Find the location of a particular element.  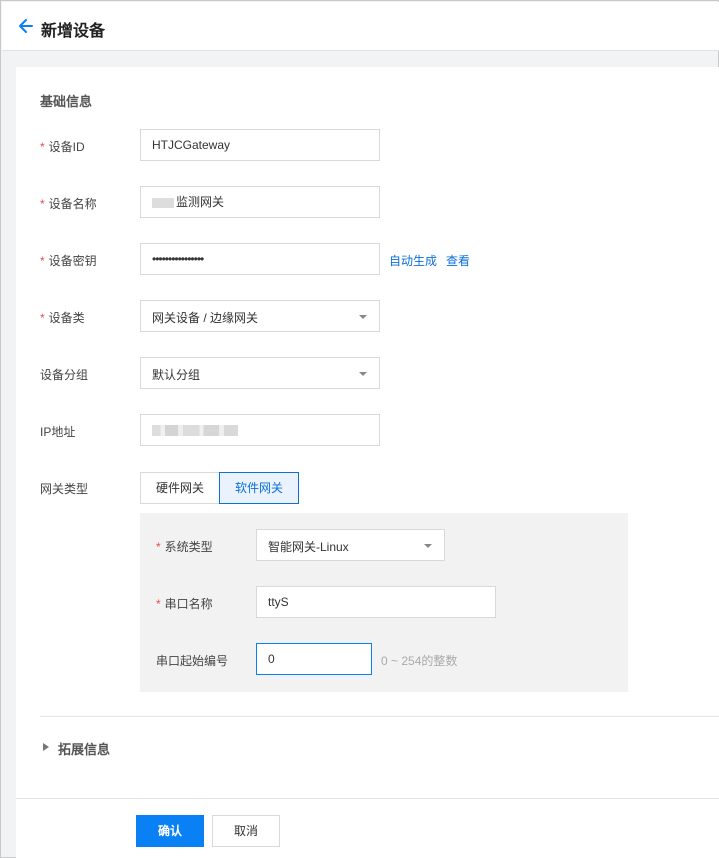

footer-divider is located at coordinates (367, 798).